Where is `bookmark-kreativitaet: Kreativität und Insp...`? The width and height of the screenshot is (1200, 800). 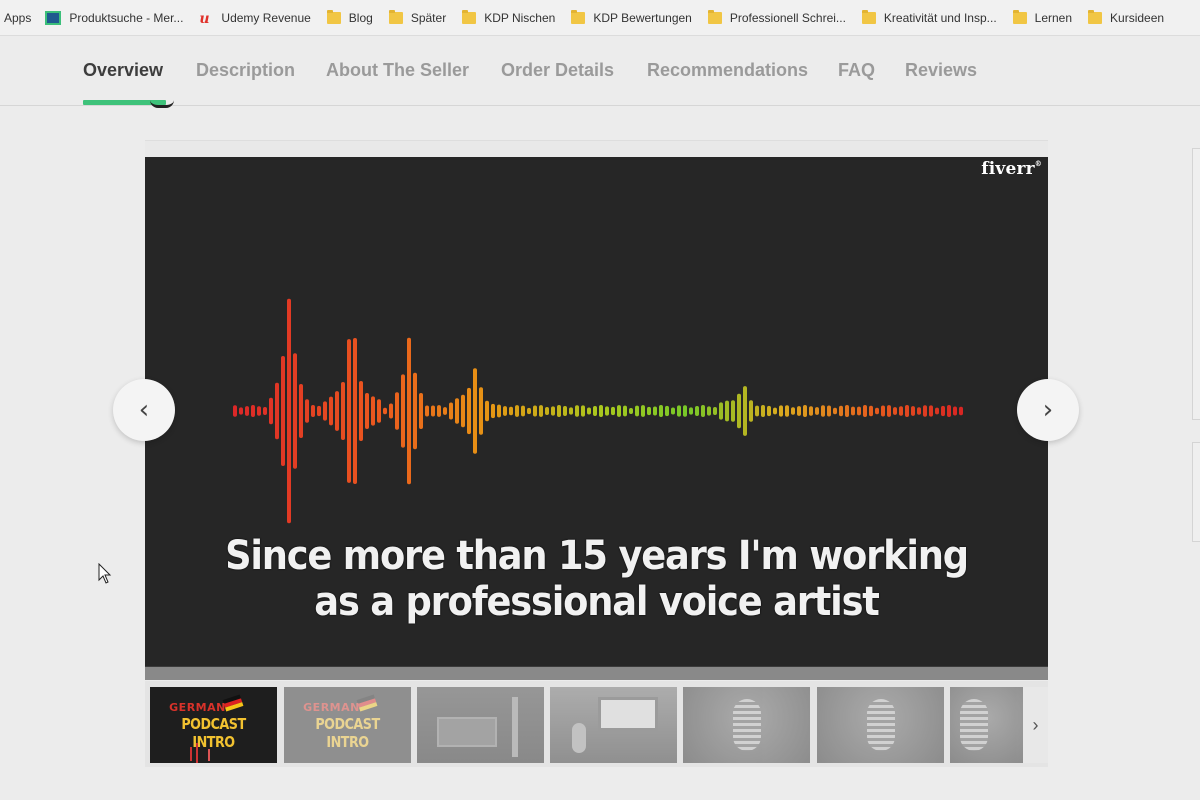 bookmark-kreativitaet: Kreativität und Insp... is located at coordinates (929, 17).